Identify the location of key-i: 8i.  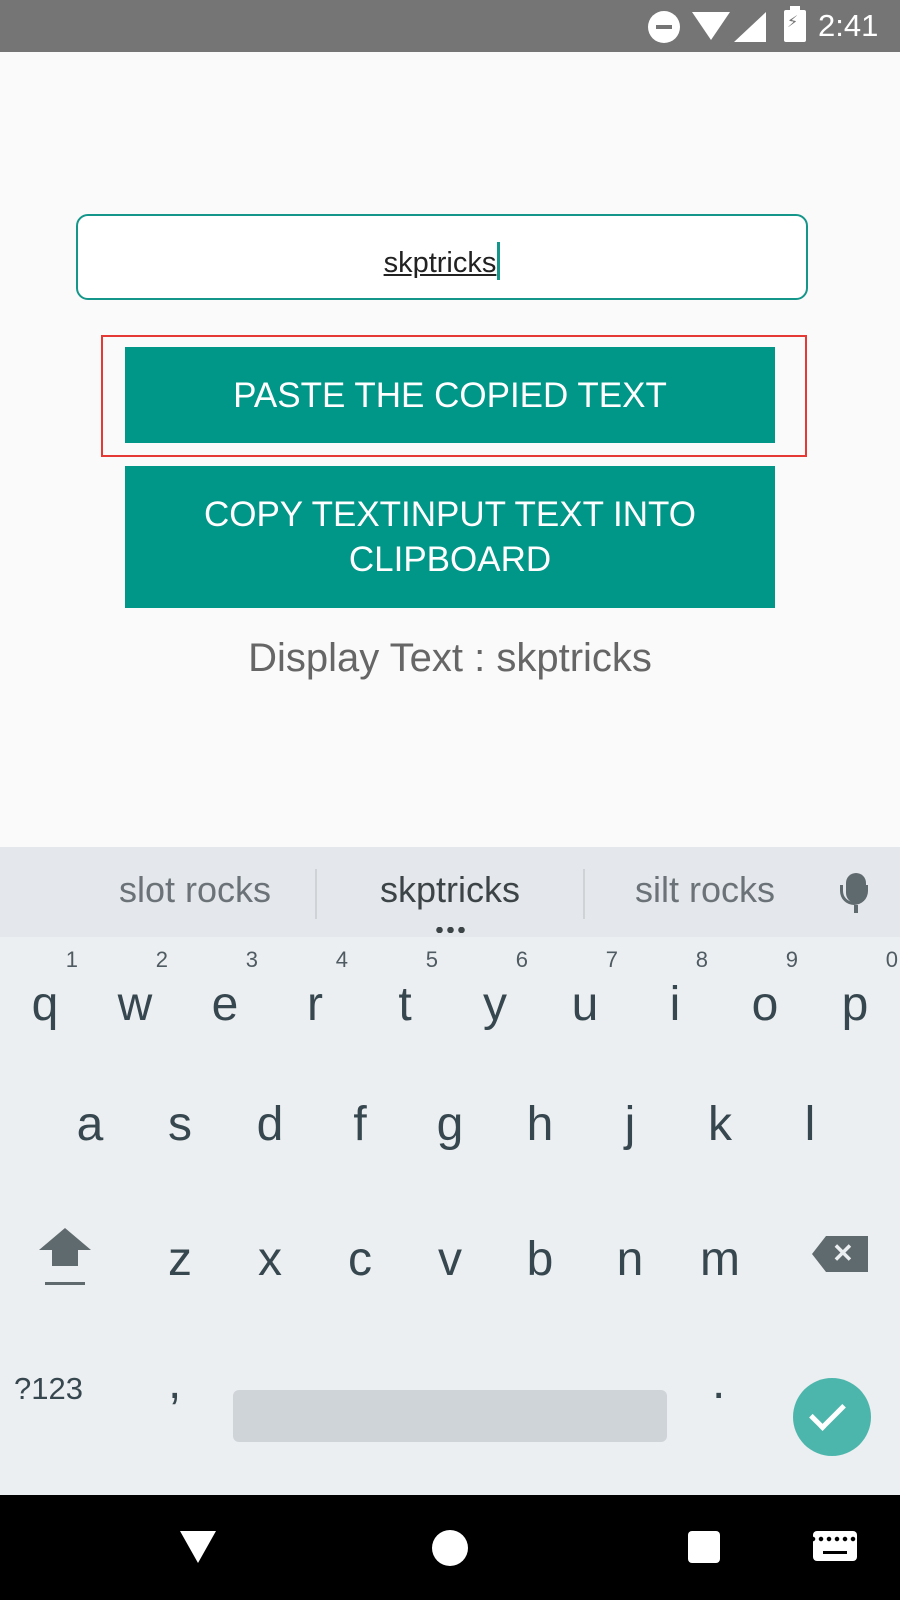
(675, 1007).